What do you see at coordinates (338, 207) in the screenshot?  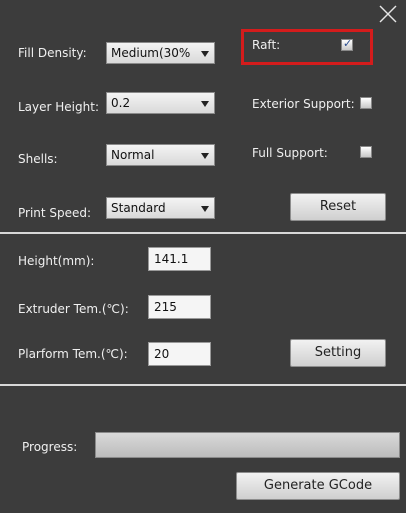 I see `reset-button: Reset` at bounding box center [338, 207].